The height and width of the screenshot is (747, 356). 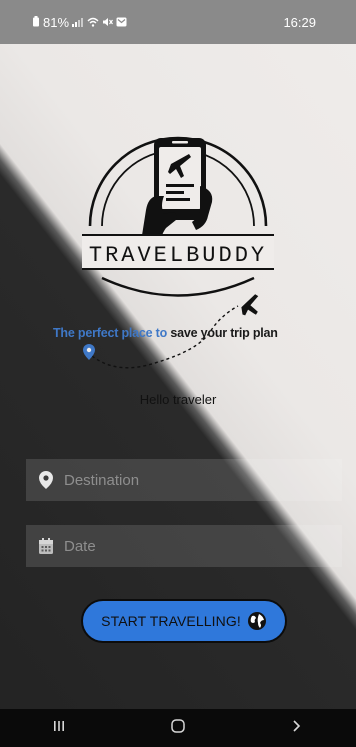 What do you see at coordinates (46, 480) in the screenshot?
I see `location-pin-icon` at bounding box center [46, 480].